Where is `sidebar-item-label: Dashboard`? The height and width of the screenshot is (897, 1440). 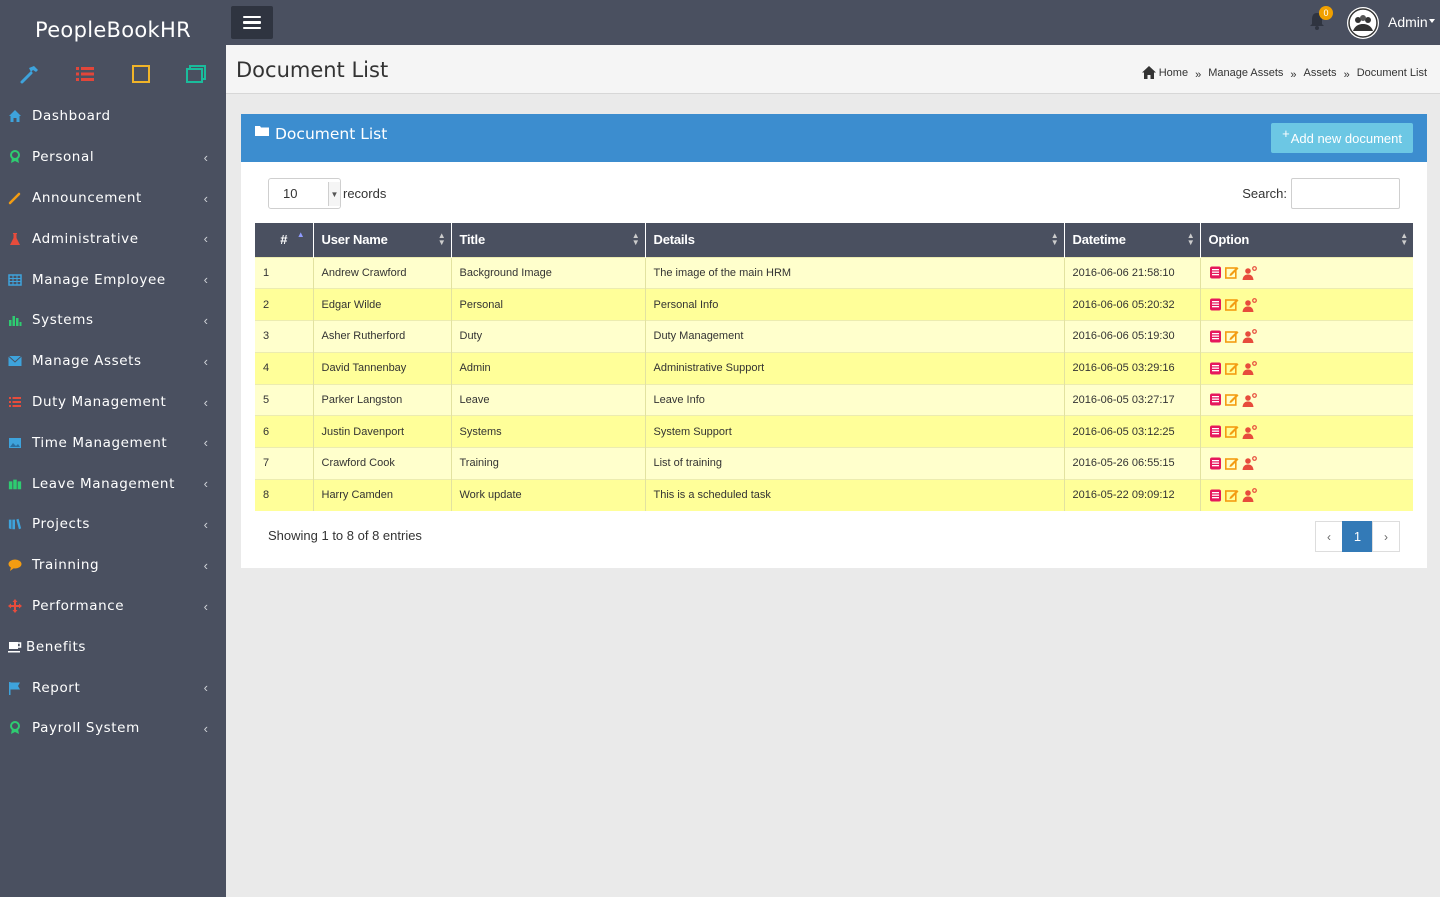
sidebar-item-label: Dashboard is located at coordinates (71, 116).